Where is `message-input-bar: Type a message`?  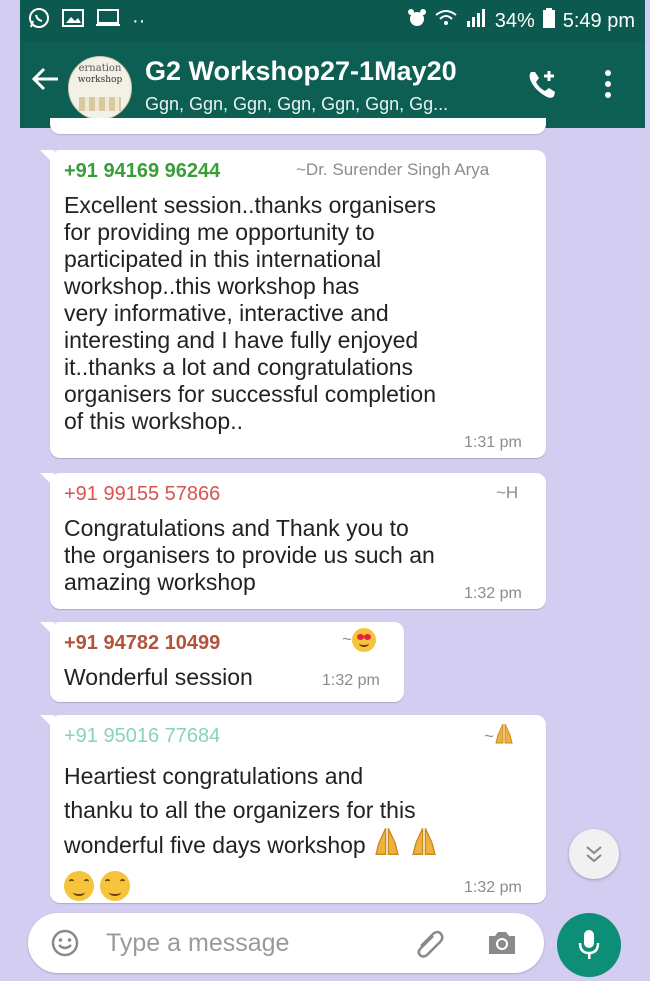 message-input-bar: Type a message is located at coordinates (286, 943).